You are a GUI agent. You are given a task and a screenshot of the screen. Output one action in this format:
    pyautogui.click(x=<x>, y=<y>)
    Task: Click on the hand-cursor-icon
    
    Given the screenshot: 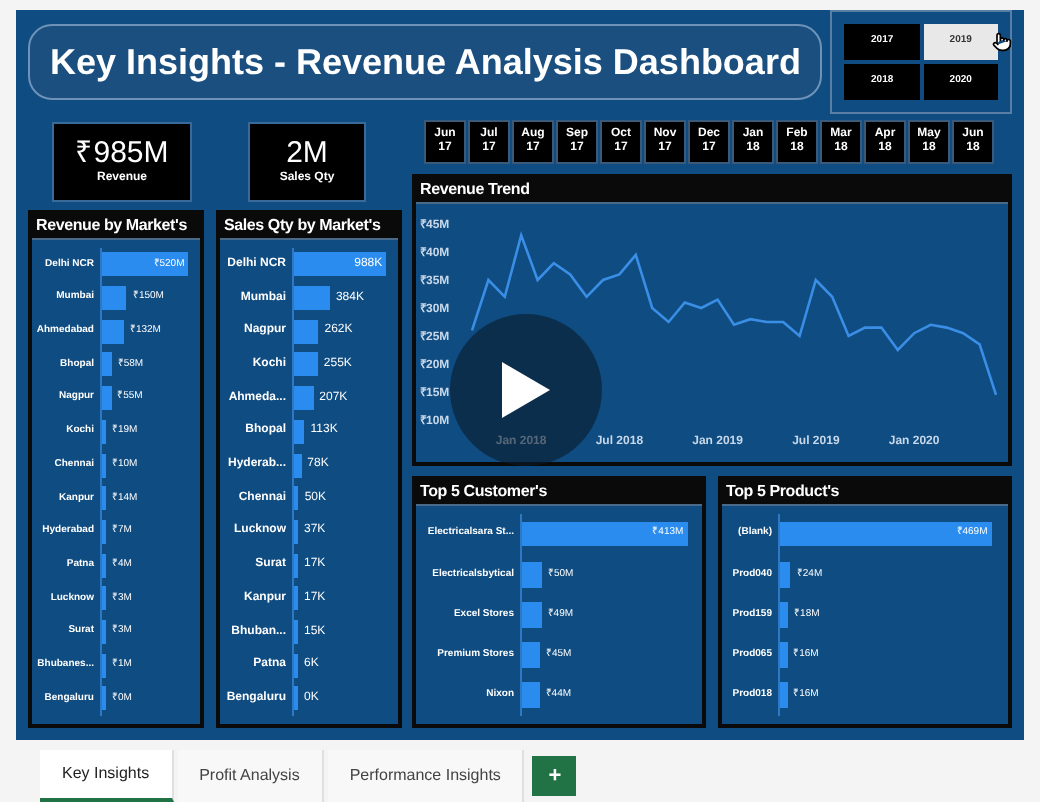 What is the action you would take?
    pyautogui.click(x=1002, y=42)
    